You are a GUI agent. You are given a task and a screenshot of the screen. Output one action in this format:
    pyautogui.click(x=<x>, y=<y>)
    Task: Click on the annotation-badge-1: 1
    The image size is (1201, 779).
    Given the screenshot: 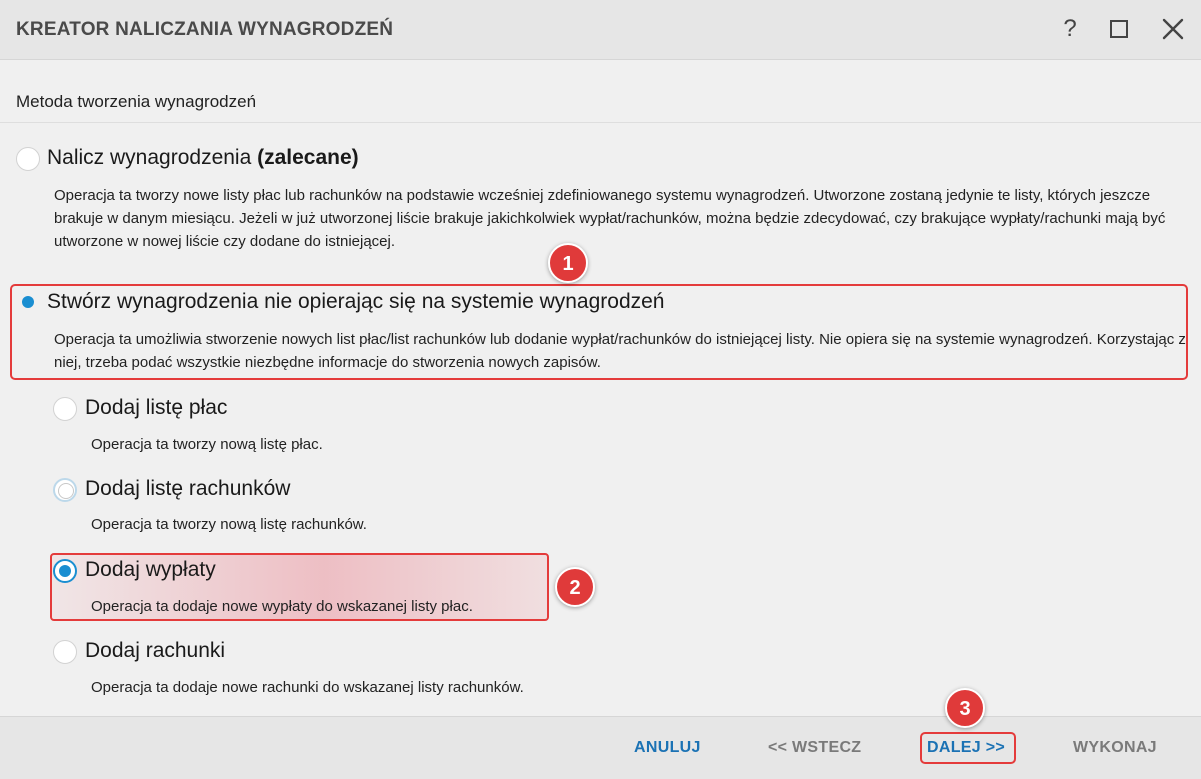 What is the action you would take?
    pyautogui.click(x=568, y=263)
    